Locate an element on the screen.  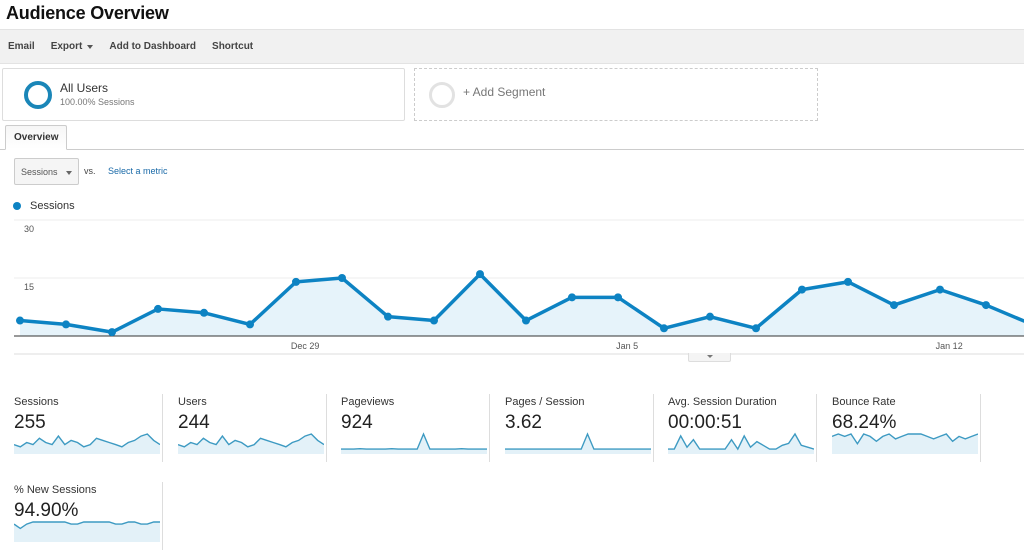
scorecard-label: Pages / Session is located at coordinates (545, 402).